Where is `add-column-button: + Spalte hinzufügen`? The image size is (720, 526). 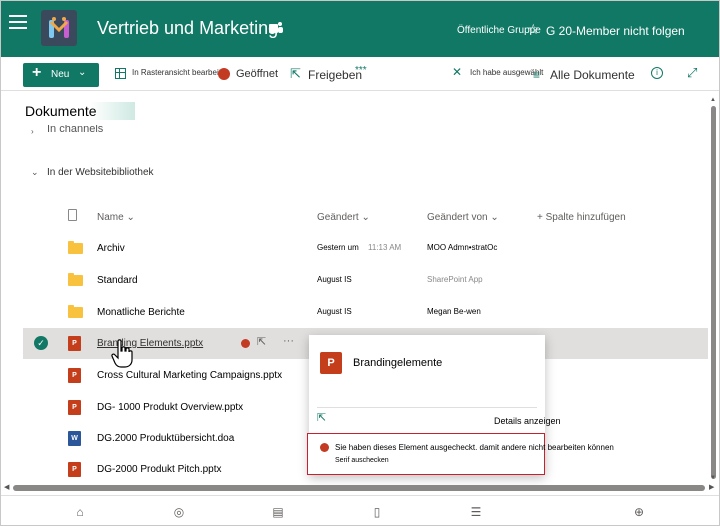
add-column-button: + Spalte hinzufügen is located at coordinates (581, 217).